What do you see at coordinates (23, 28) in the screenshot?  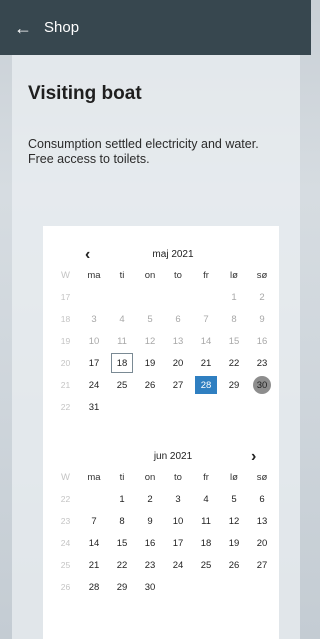 I see `arrow-left-icon: ←` at bounding box center [23, 28].